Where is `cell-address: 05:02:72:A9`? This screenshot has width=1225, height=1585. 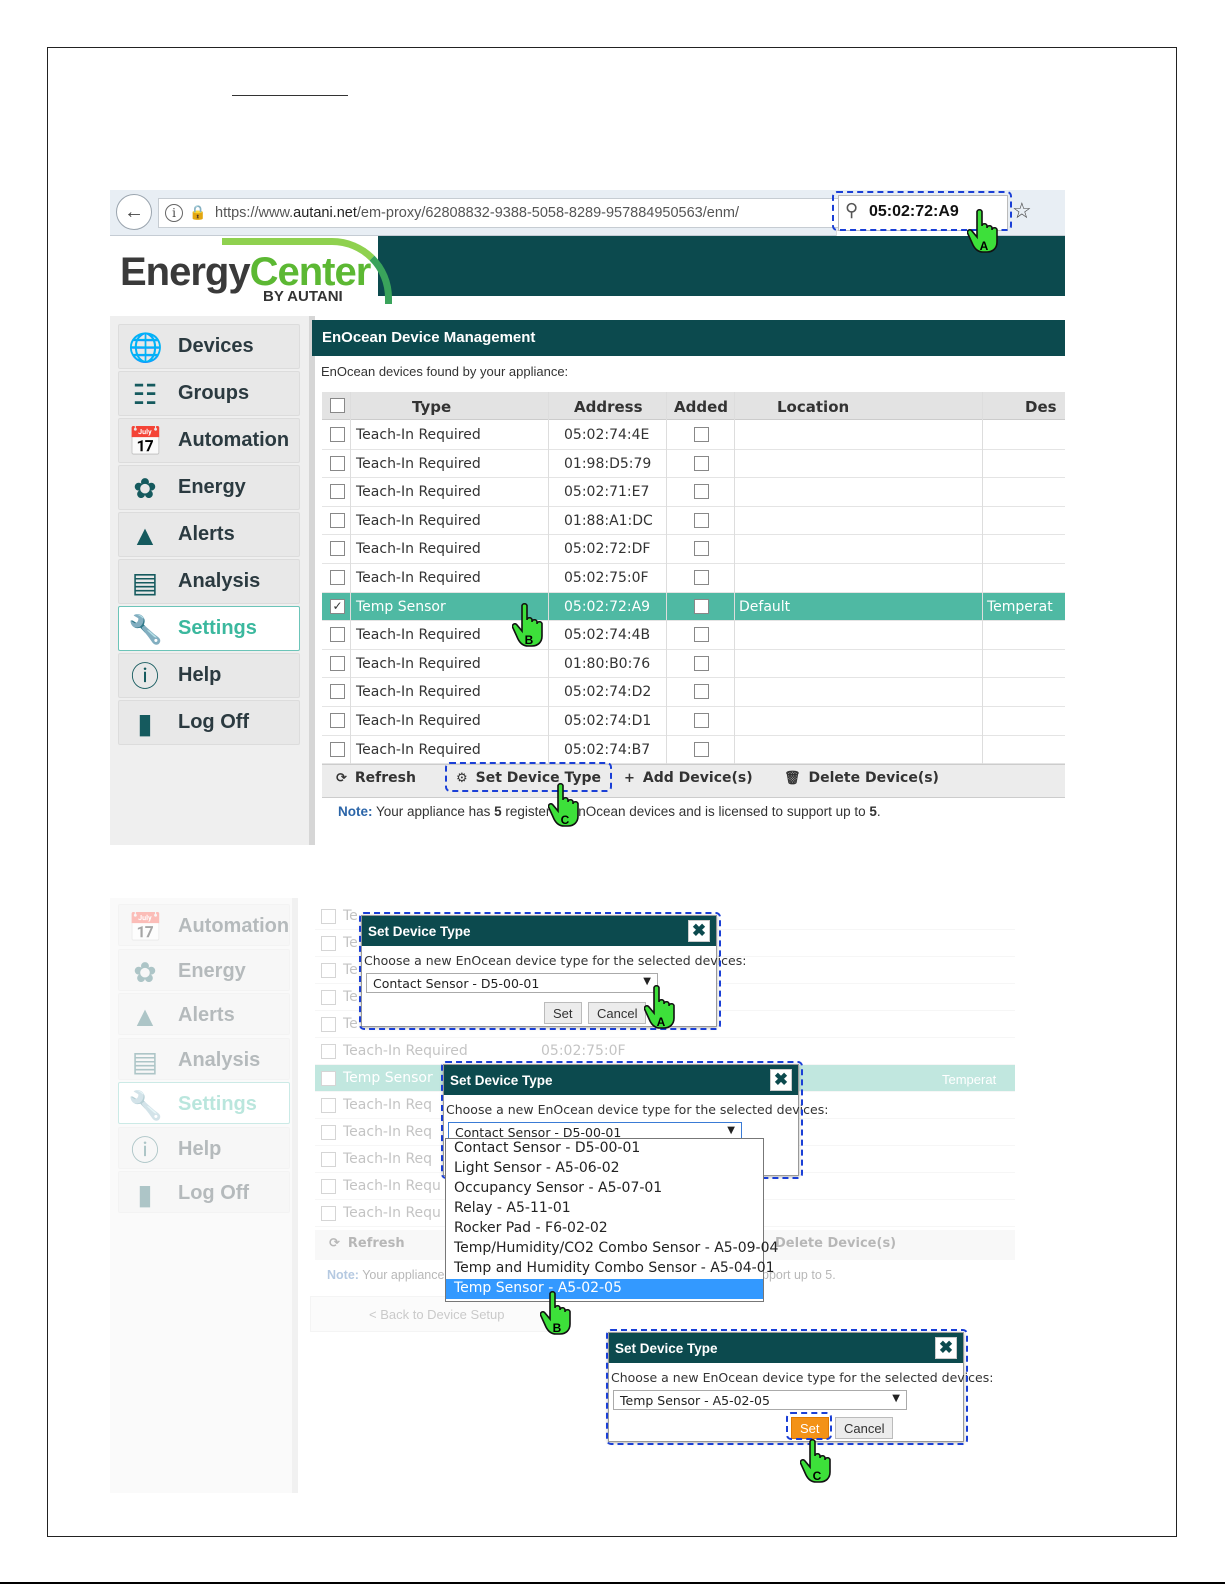 cell-address: 05:02:72:A9 is located at coordinates (607, 606).